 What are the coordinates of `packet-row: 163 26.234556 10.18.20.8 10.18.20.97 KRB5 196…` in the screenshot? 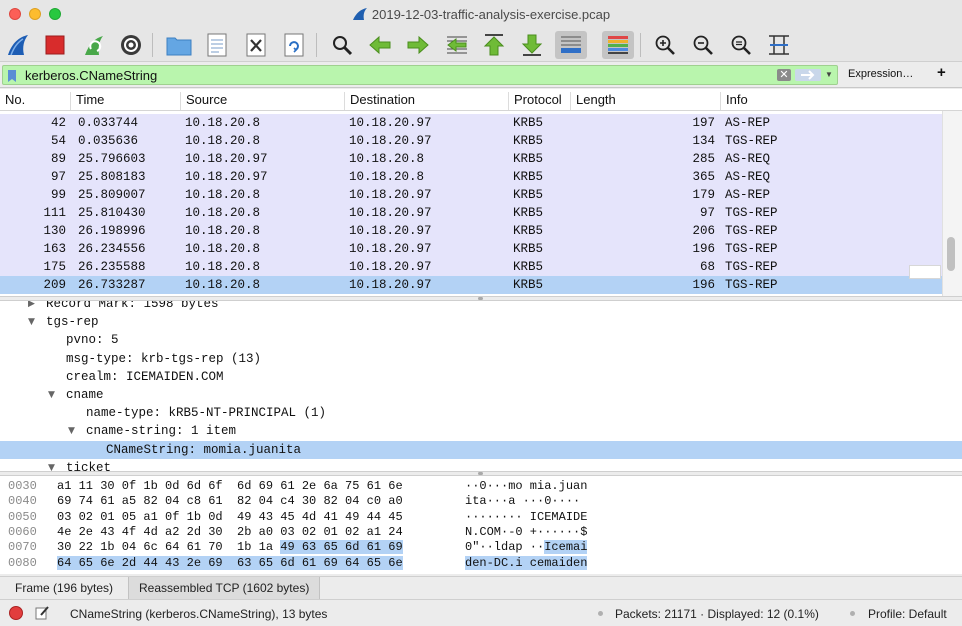 It's located at (471, 249).